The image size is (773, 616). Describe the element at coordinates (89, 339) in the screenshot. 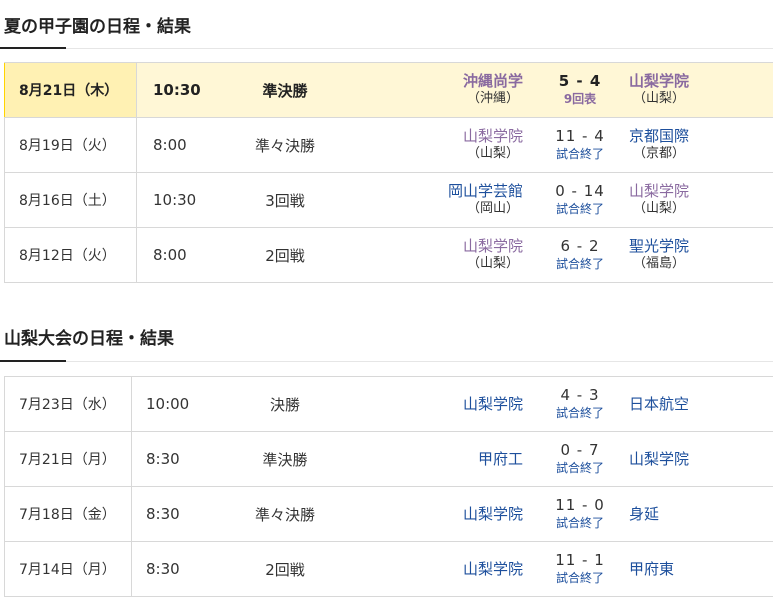

I see `yamanashi-section-title: 山梨大会の日程・結果` at that location.